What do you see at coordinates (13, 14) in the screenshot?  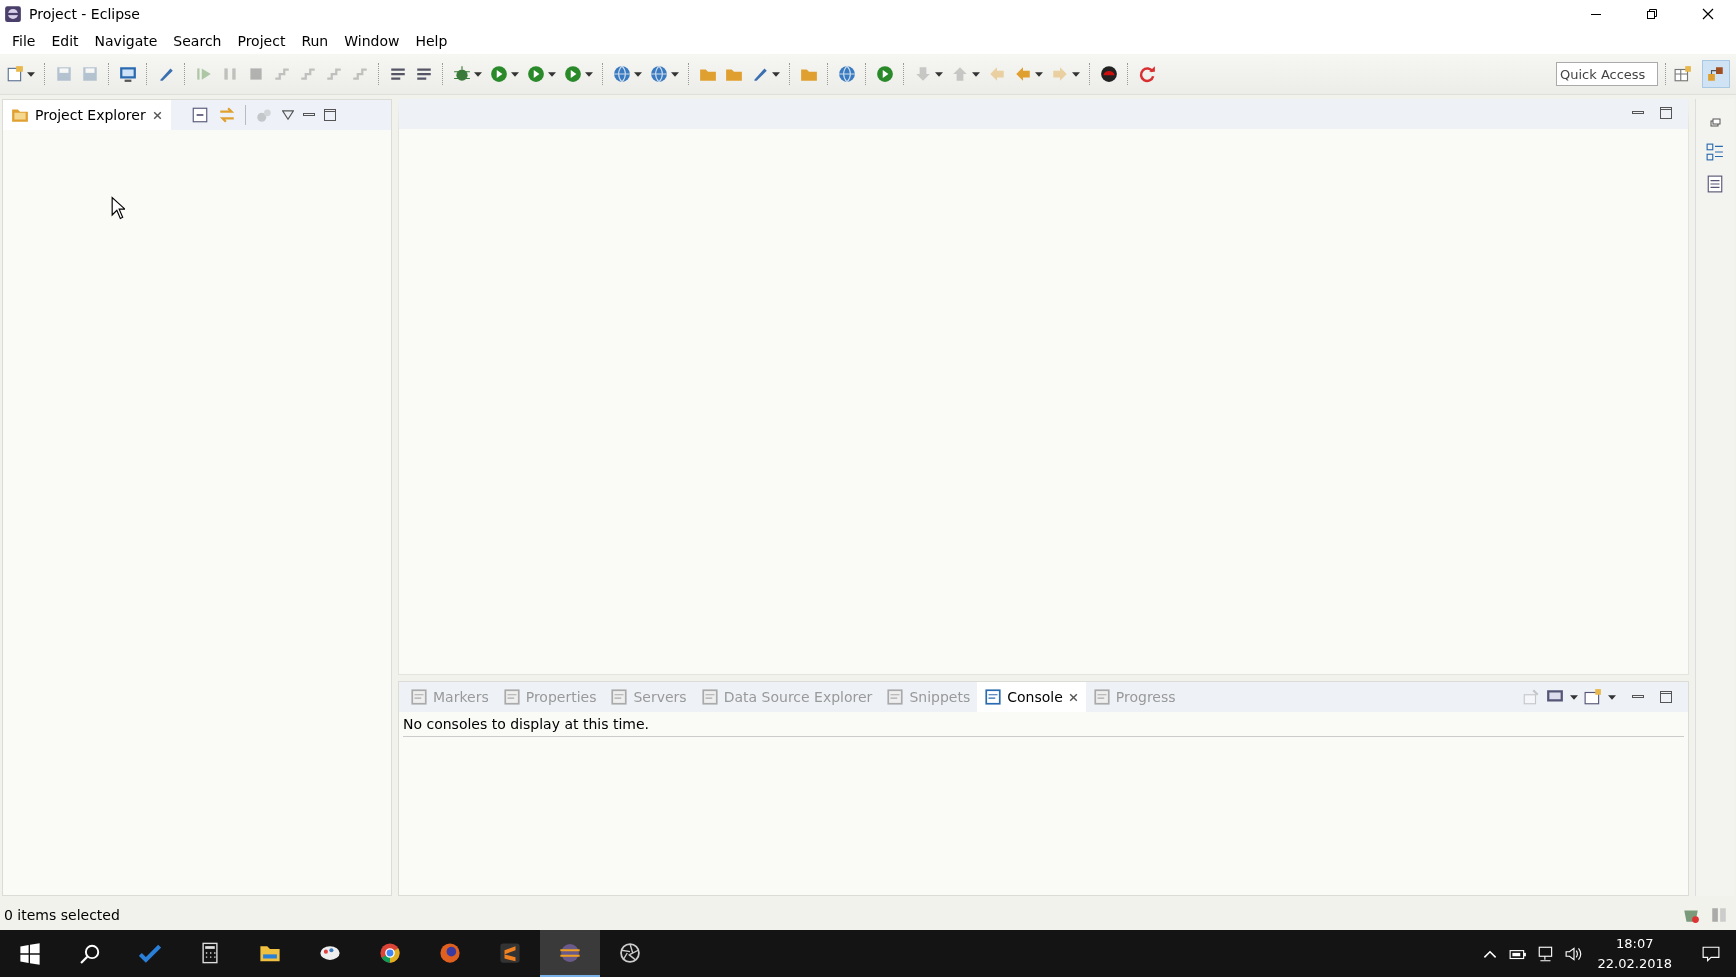 I see `app-logo-icon` at bounding box center [13, 14].